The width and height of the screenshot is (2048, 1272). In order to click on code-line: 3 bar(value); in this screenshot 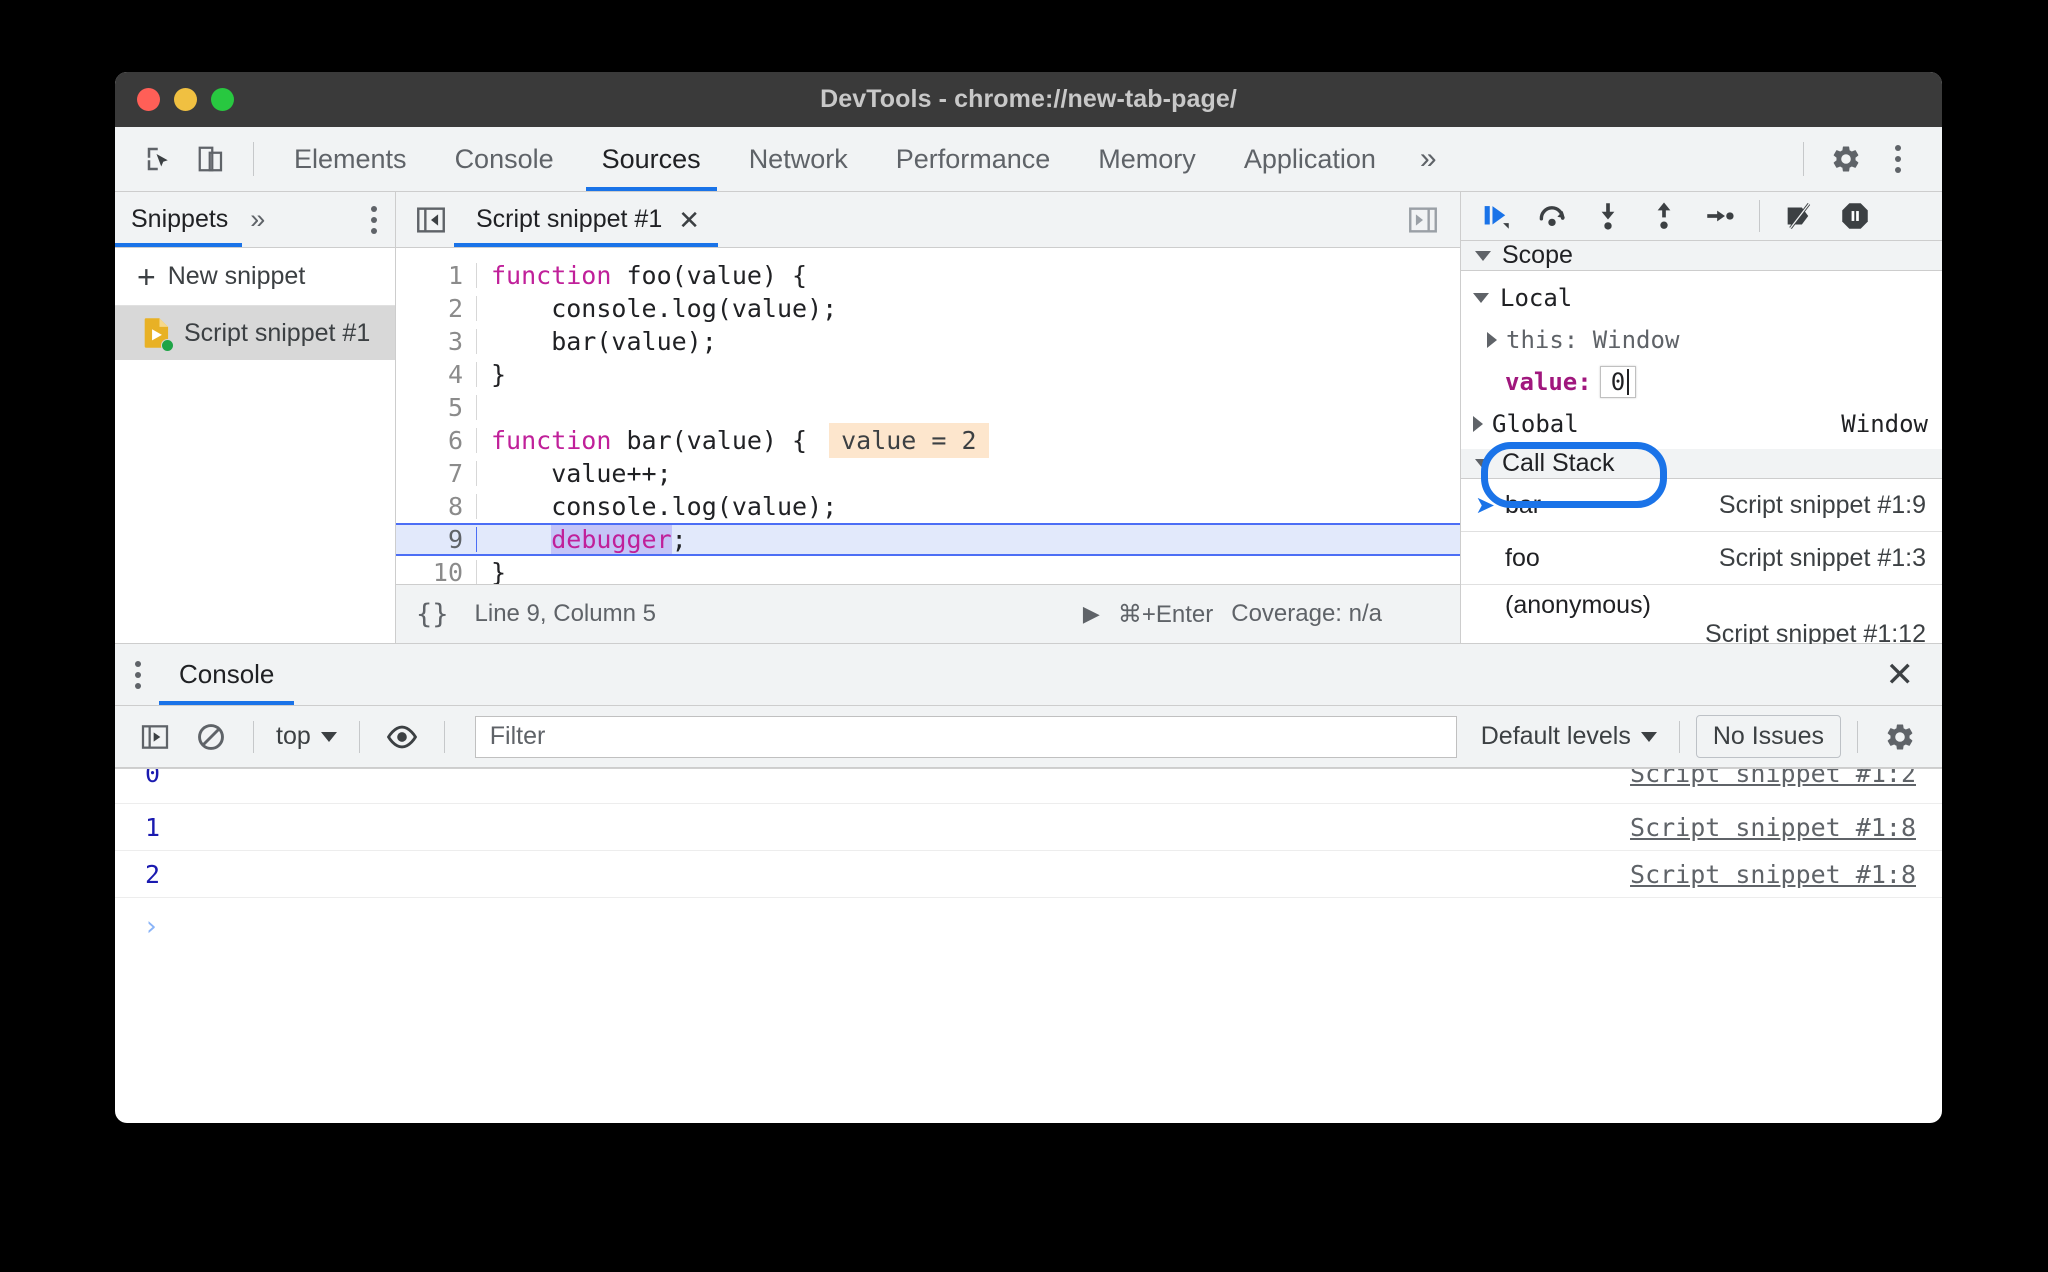, I will do `click(928, 341)`.